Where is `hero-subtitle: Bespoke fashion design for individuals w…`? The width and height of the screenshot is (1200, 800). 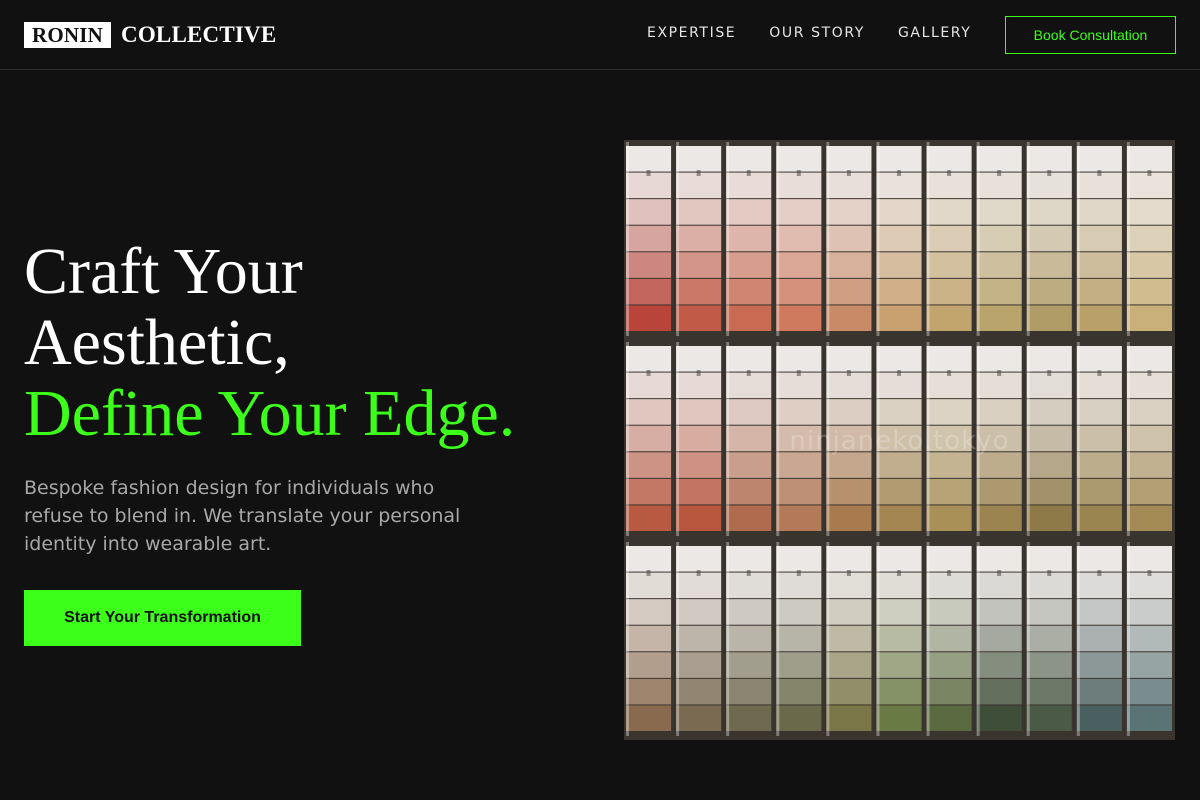
hero-subtitle: Bespoke fashion design for individuals w… is located at coordinates (242, 516).